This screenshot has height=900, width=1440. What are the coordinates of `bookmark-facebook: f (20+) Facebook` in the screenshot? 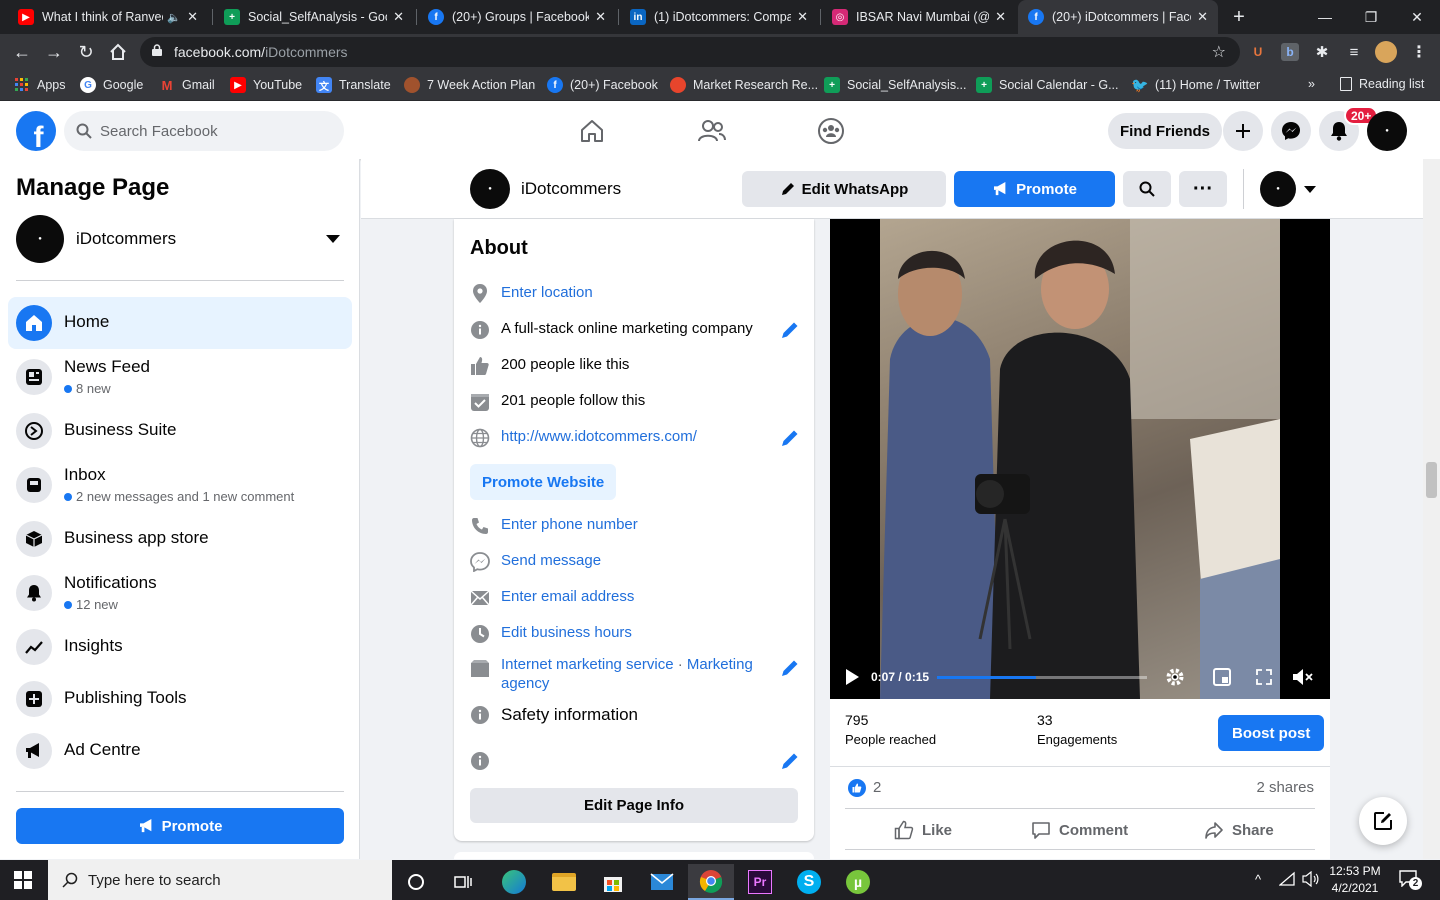 It's located at (602, 85).